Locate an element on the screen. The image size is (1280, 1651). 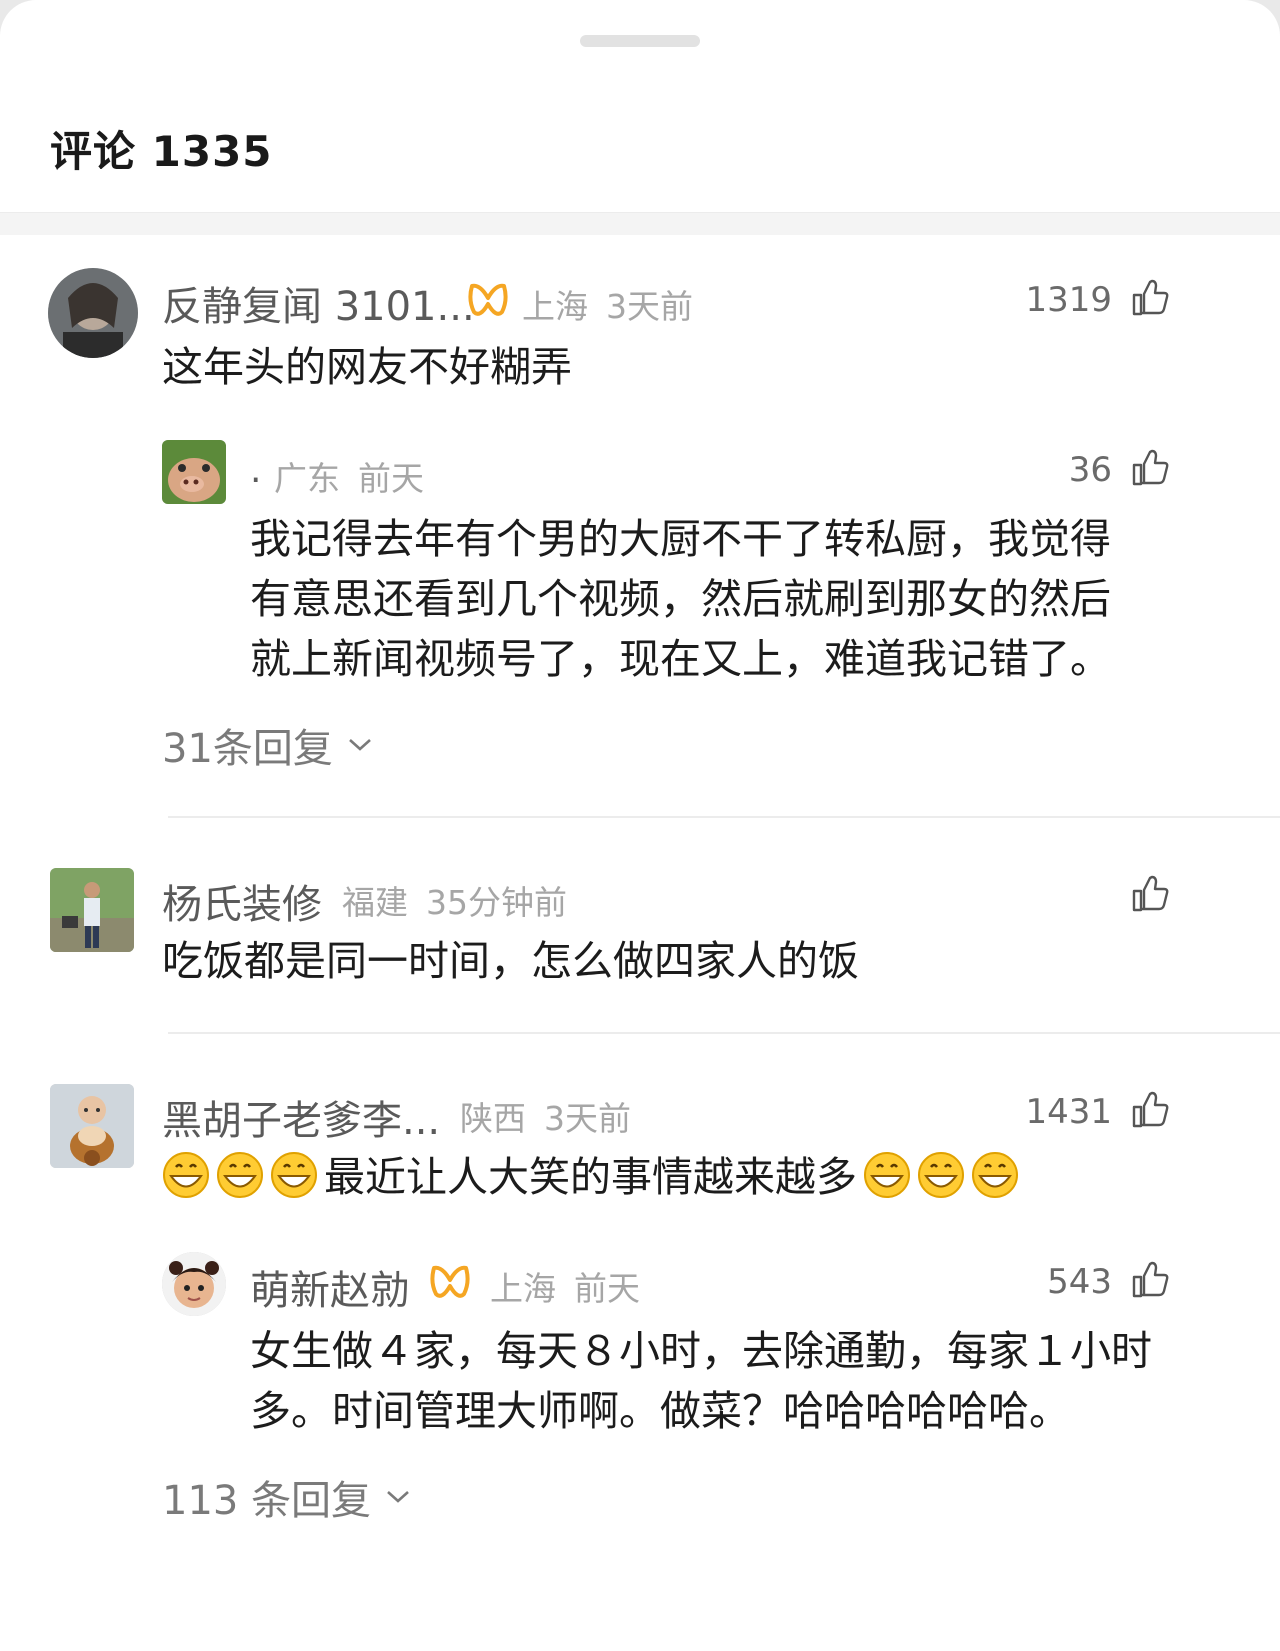
replies-label: 31条回复 is located at coordinates (247, 749).